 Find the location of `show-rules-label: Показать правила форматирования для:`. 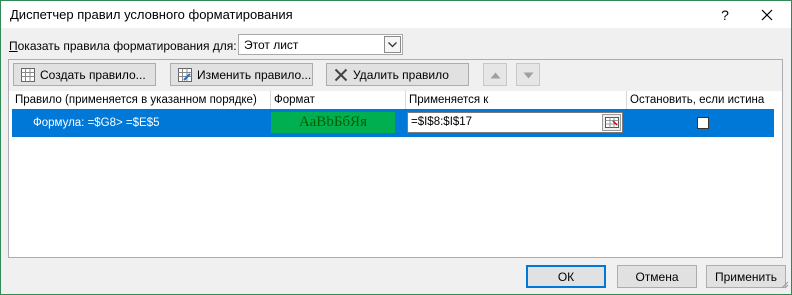

show-rules-label: Показать правила форматирования для: is located at coordinates (123, 46).